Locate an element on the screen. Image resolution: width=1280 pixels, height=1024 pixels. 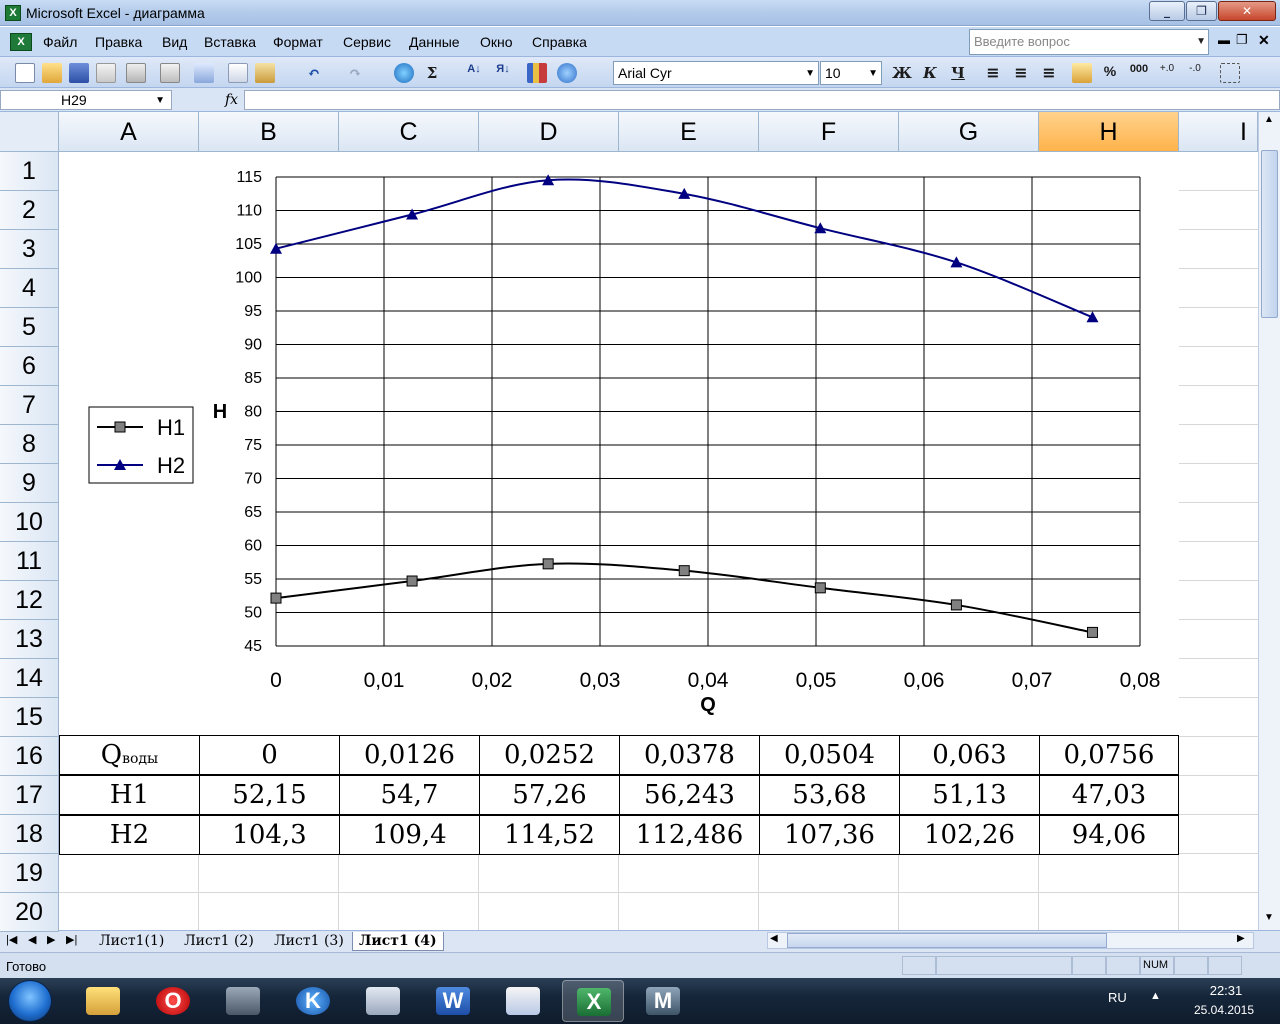
sort-descending-icon: Я↓ is located at coordinates (503, 73).